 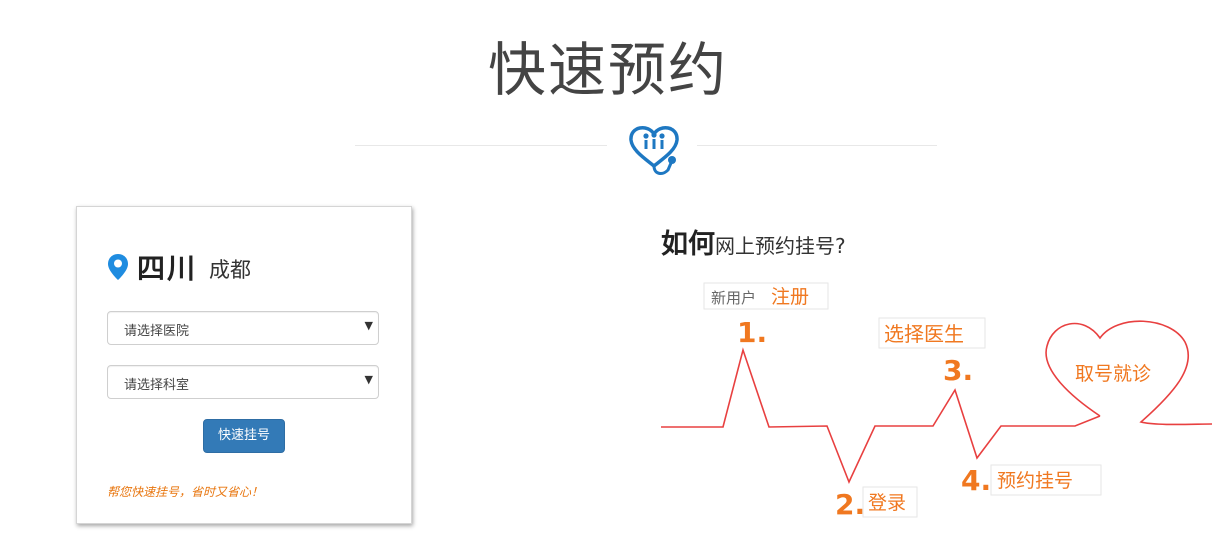 What do you see at coordinates (157, 331) in the screenshot?
I see `hospital-select-value: 请选择医院` at bounding box center [157, 331].